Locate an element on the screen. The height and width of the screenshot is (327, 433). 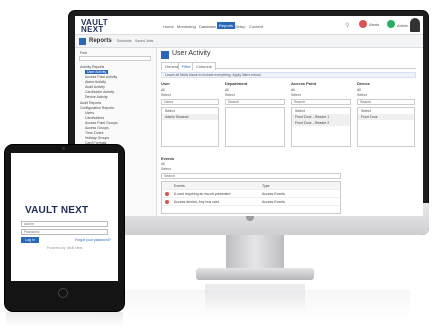
filter-device-radio-all: All is located at coordinates (359, 90).